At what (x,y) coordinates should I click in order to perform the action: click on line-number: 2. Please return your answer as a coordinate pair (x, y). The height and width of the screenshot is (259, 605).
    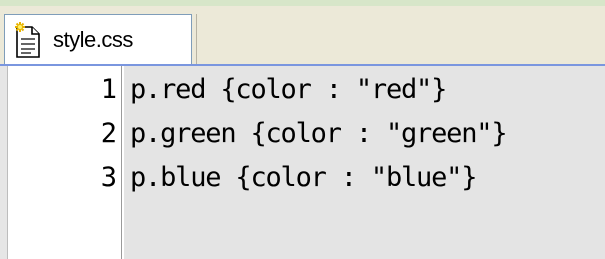
    Looking at the image, I should click on (108, 133).